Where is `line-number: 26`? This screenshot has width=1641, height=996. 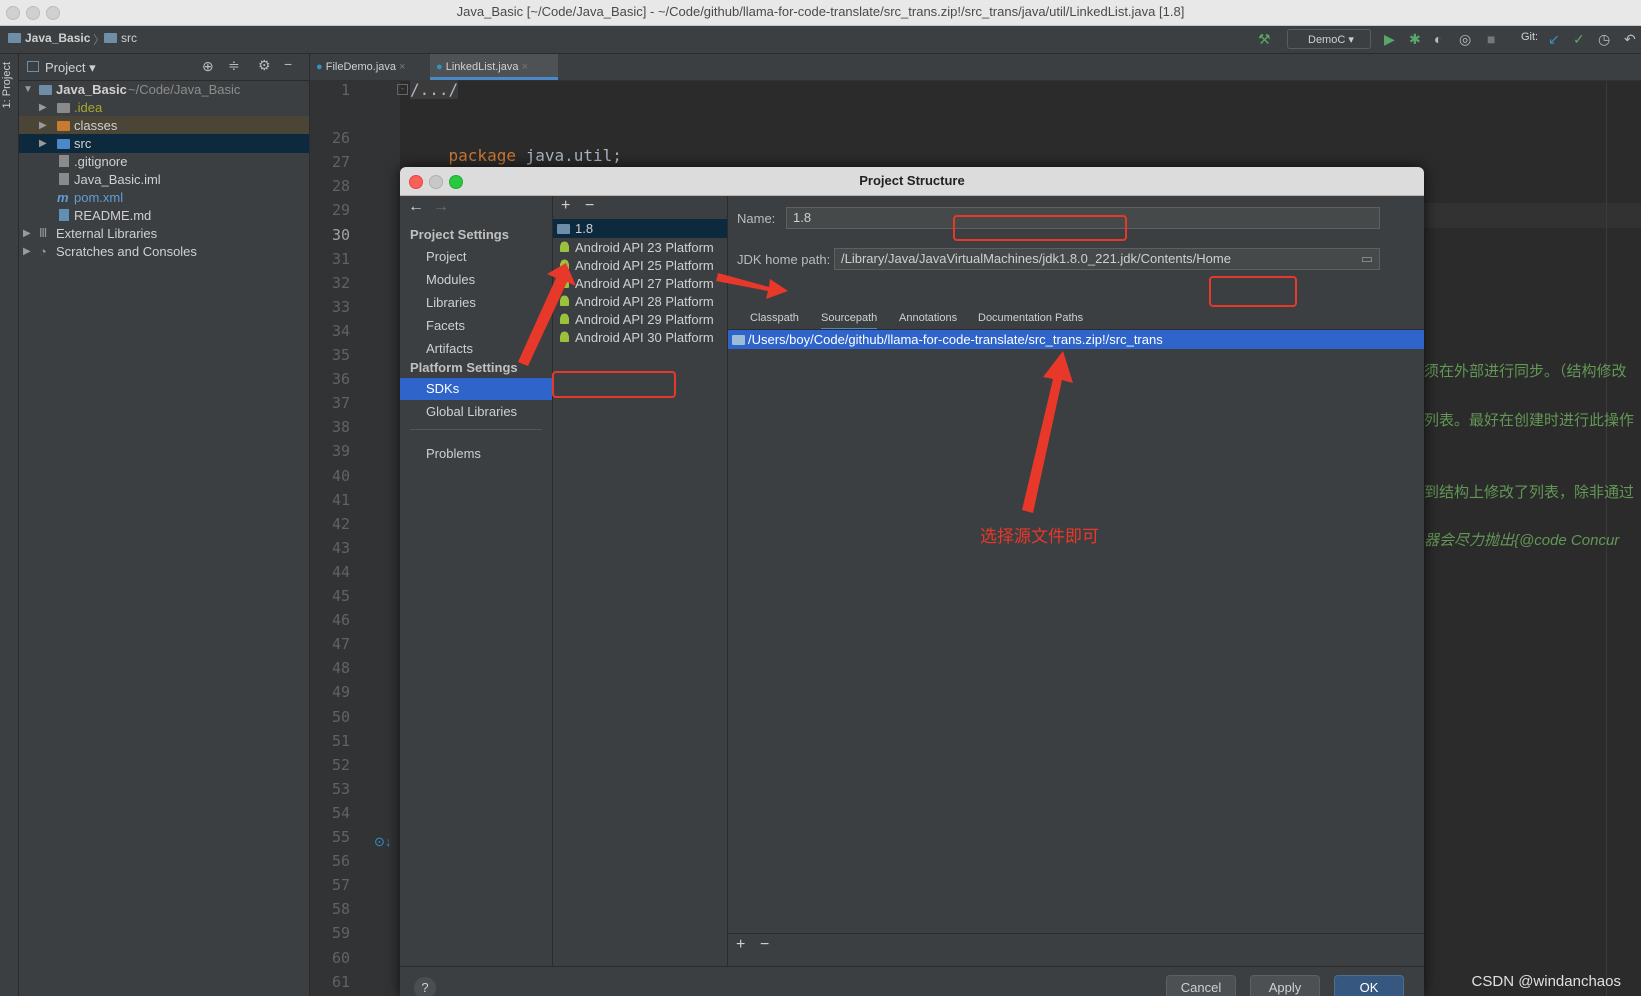 line-number: 26 is located at coordinates (340, 138).